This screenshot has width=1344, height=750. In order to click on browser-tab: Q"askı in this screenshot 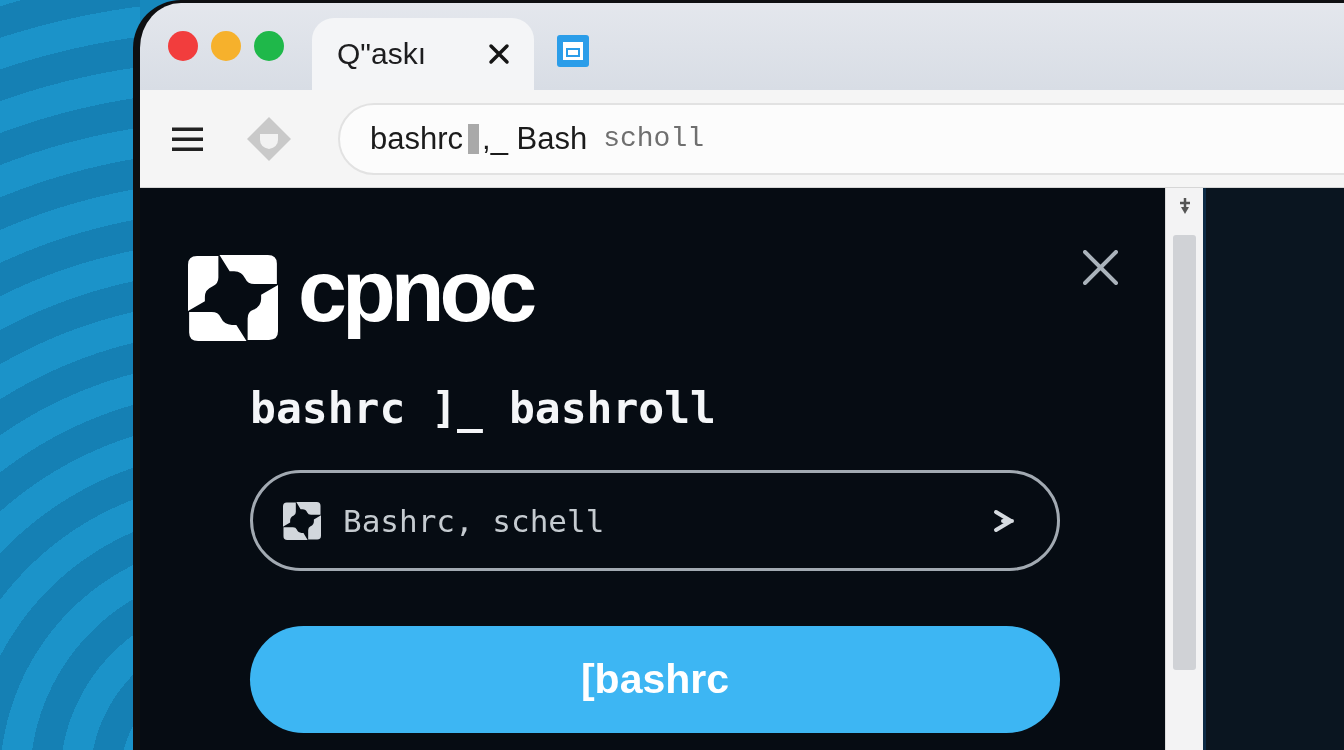, I will do `click(423, 54)`.